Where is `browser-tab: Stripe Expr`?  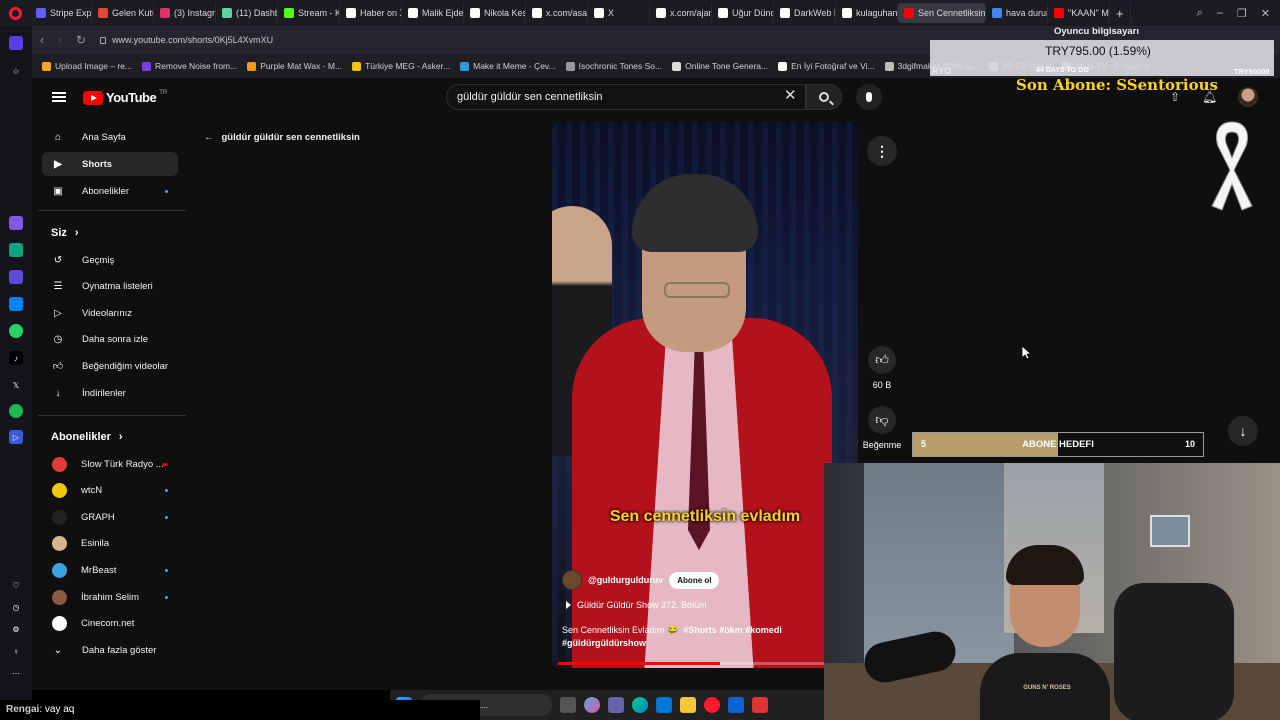 browser-tab: Stripe Expr is located at coordinates (61, 13).